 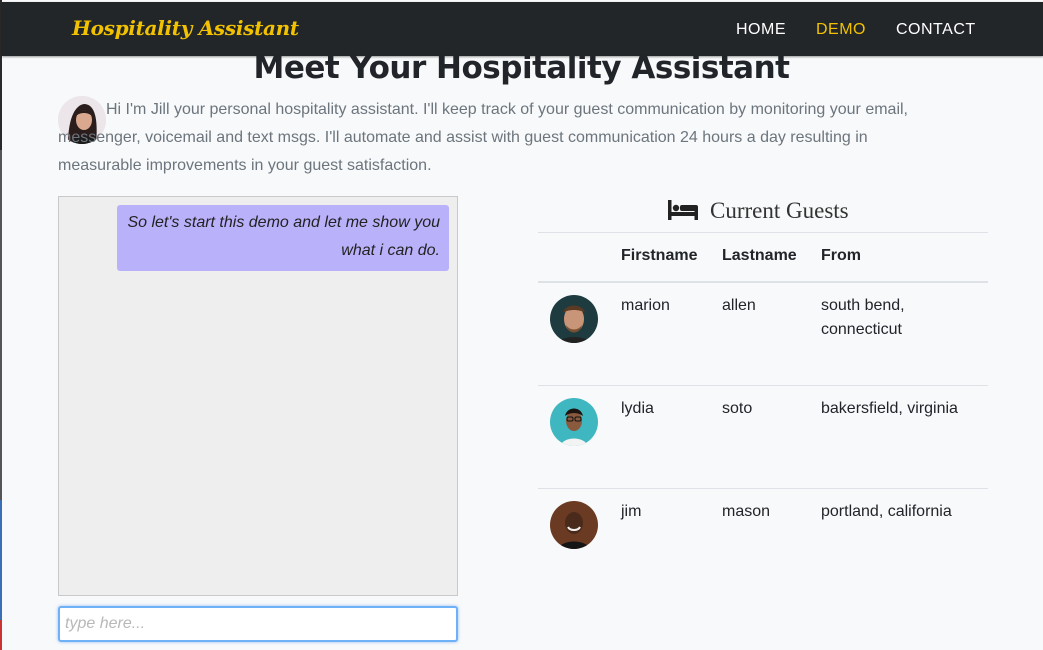 What do you see at coordinates (841, 30) in the screenshot?
I see `nav-demo-link: DEMO` at bounding box center [841, 30].